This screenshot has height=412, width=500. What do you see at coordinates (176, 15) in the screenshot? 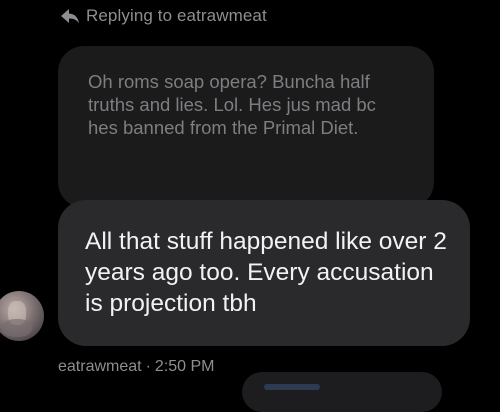
I see `replying-to-label: Replying to eatrawmeat` at bounding box center [176, 15].